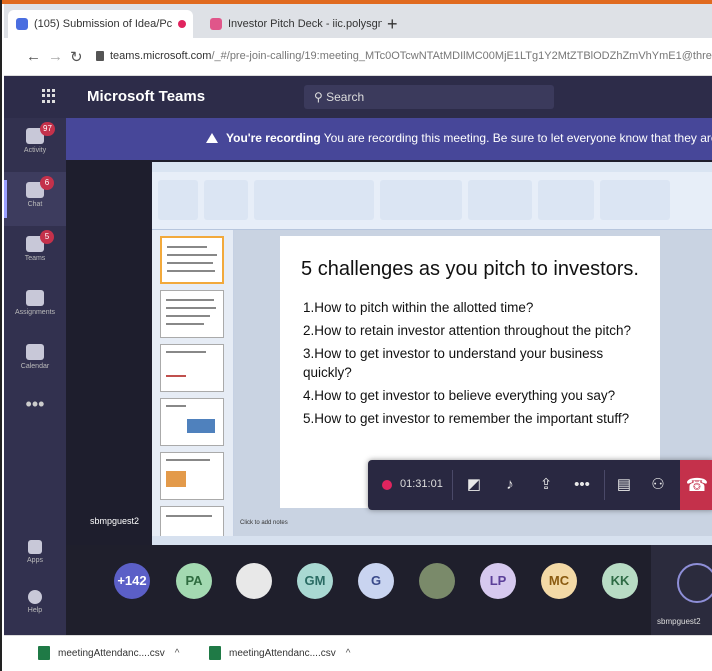 The width and height of the screenshot is (712, 671). Describe the element at coordinates (35, 199) in the screenshot. I see `rail-item-chat: 6 Chat` at that location.